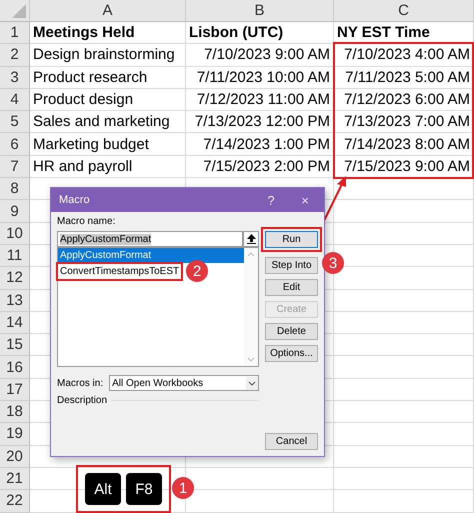 The height and width of the screenshot is (513, 474). I want to click on table-cell: 7/14/2023 1:00 PM, so click(260, 144).